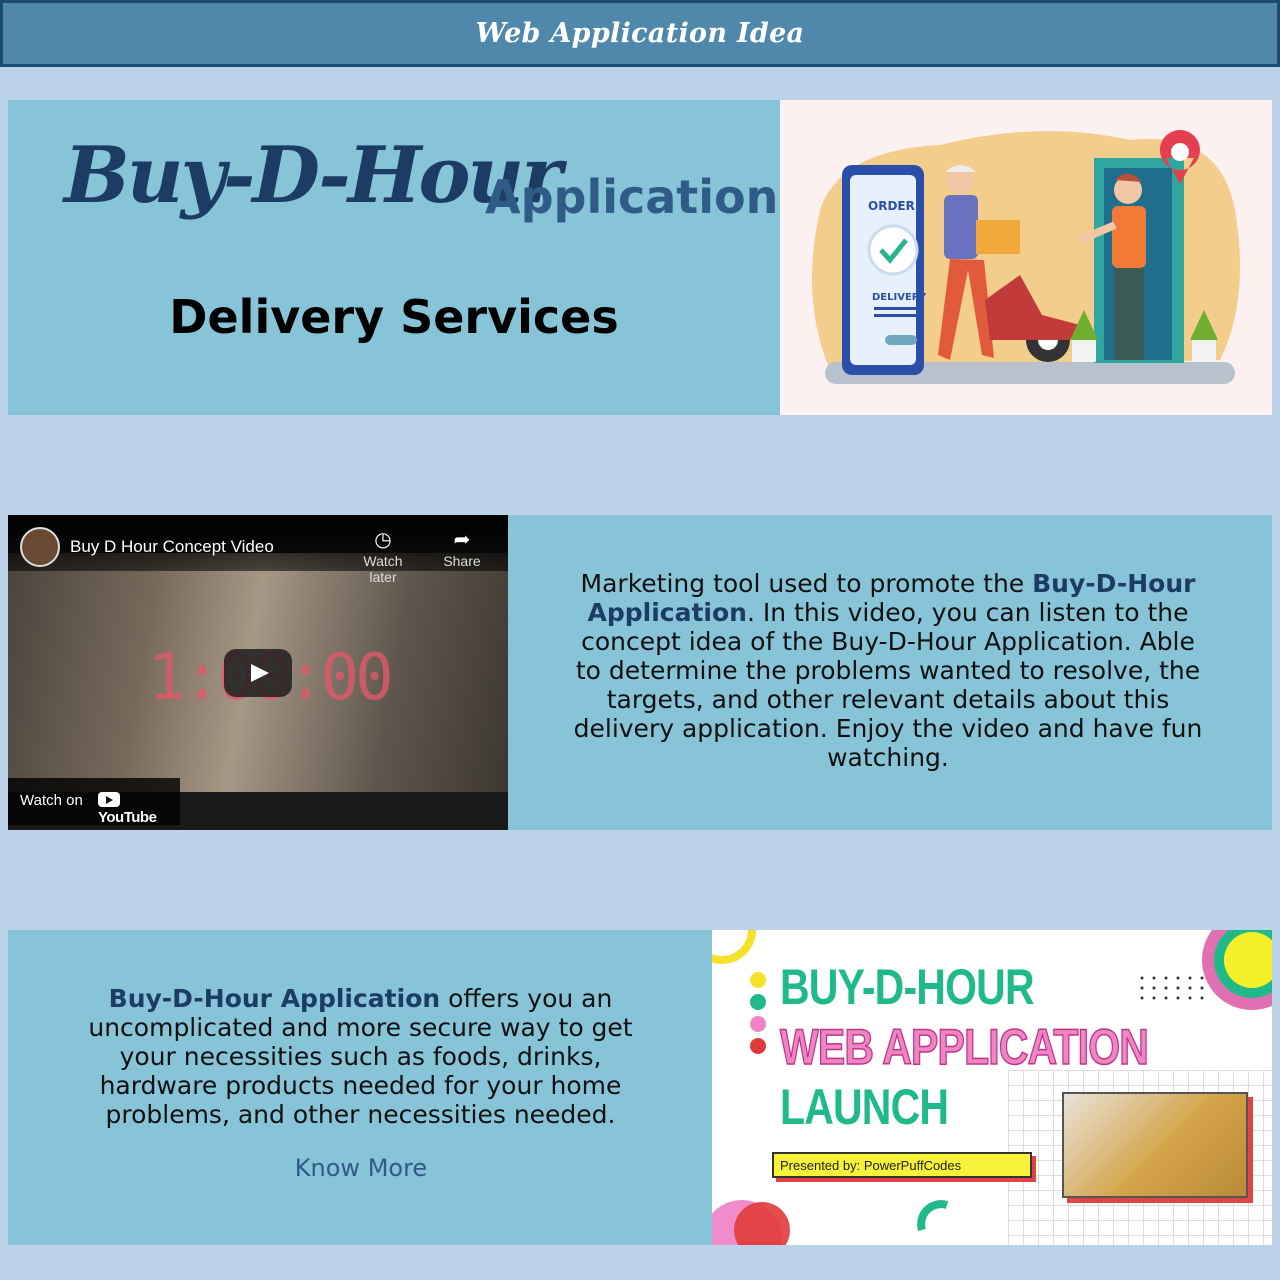 Image resolution: width=1280 pixels, height=1280 pixels. I want to click on about-desc-bold: Buy-D-Hour Application, so click(274, 998).